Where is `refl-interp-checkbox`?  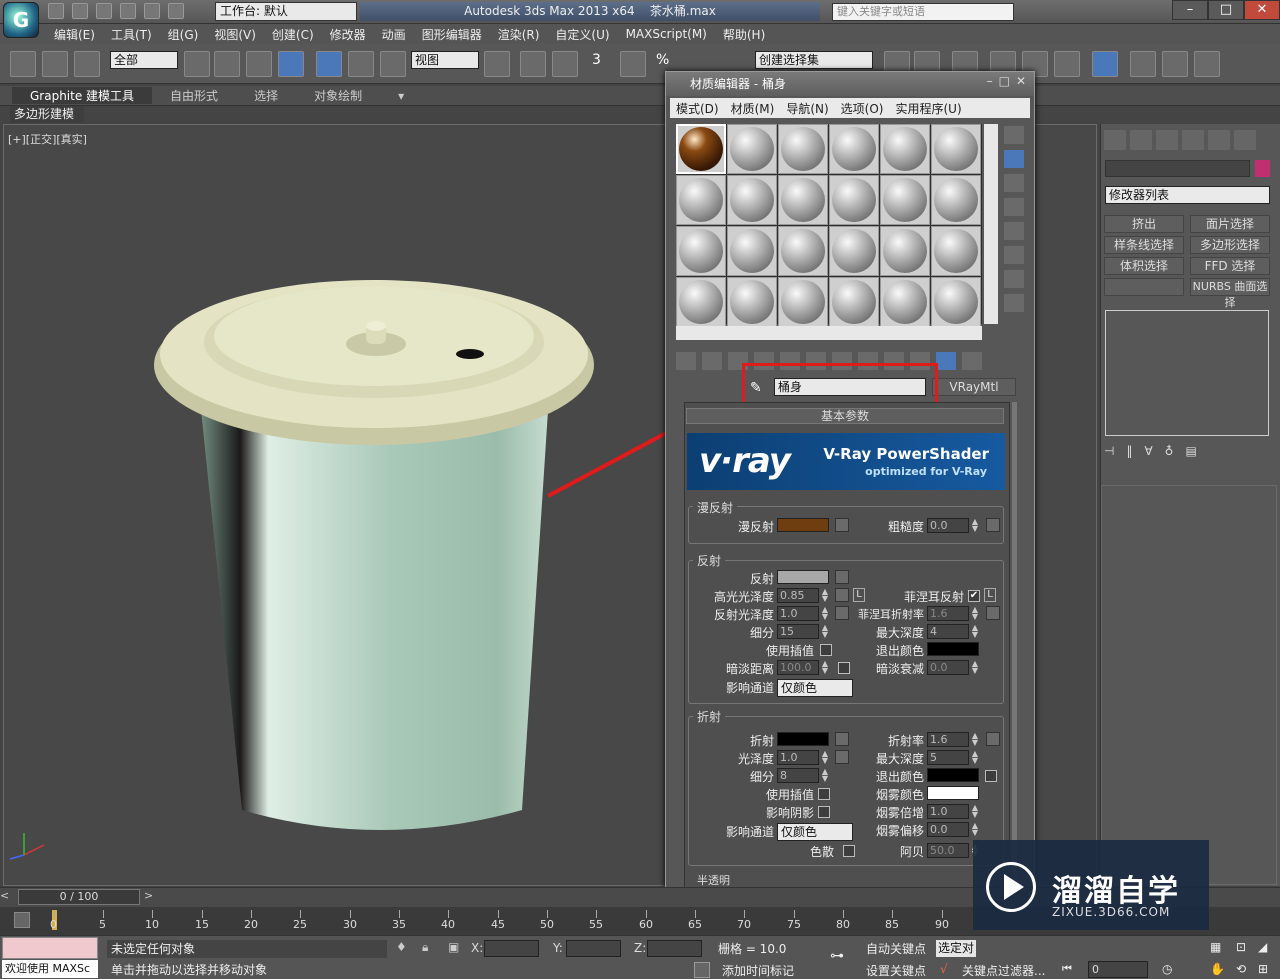 refl-interp-checkbox is located at coordinates (826, 650).